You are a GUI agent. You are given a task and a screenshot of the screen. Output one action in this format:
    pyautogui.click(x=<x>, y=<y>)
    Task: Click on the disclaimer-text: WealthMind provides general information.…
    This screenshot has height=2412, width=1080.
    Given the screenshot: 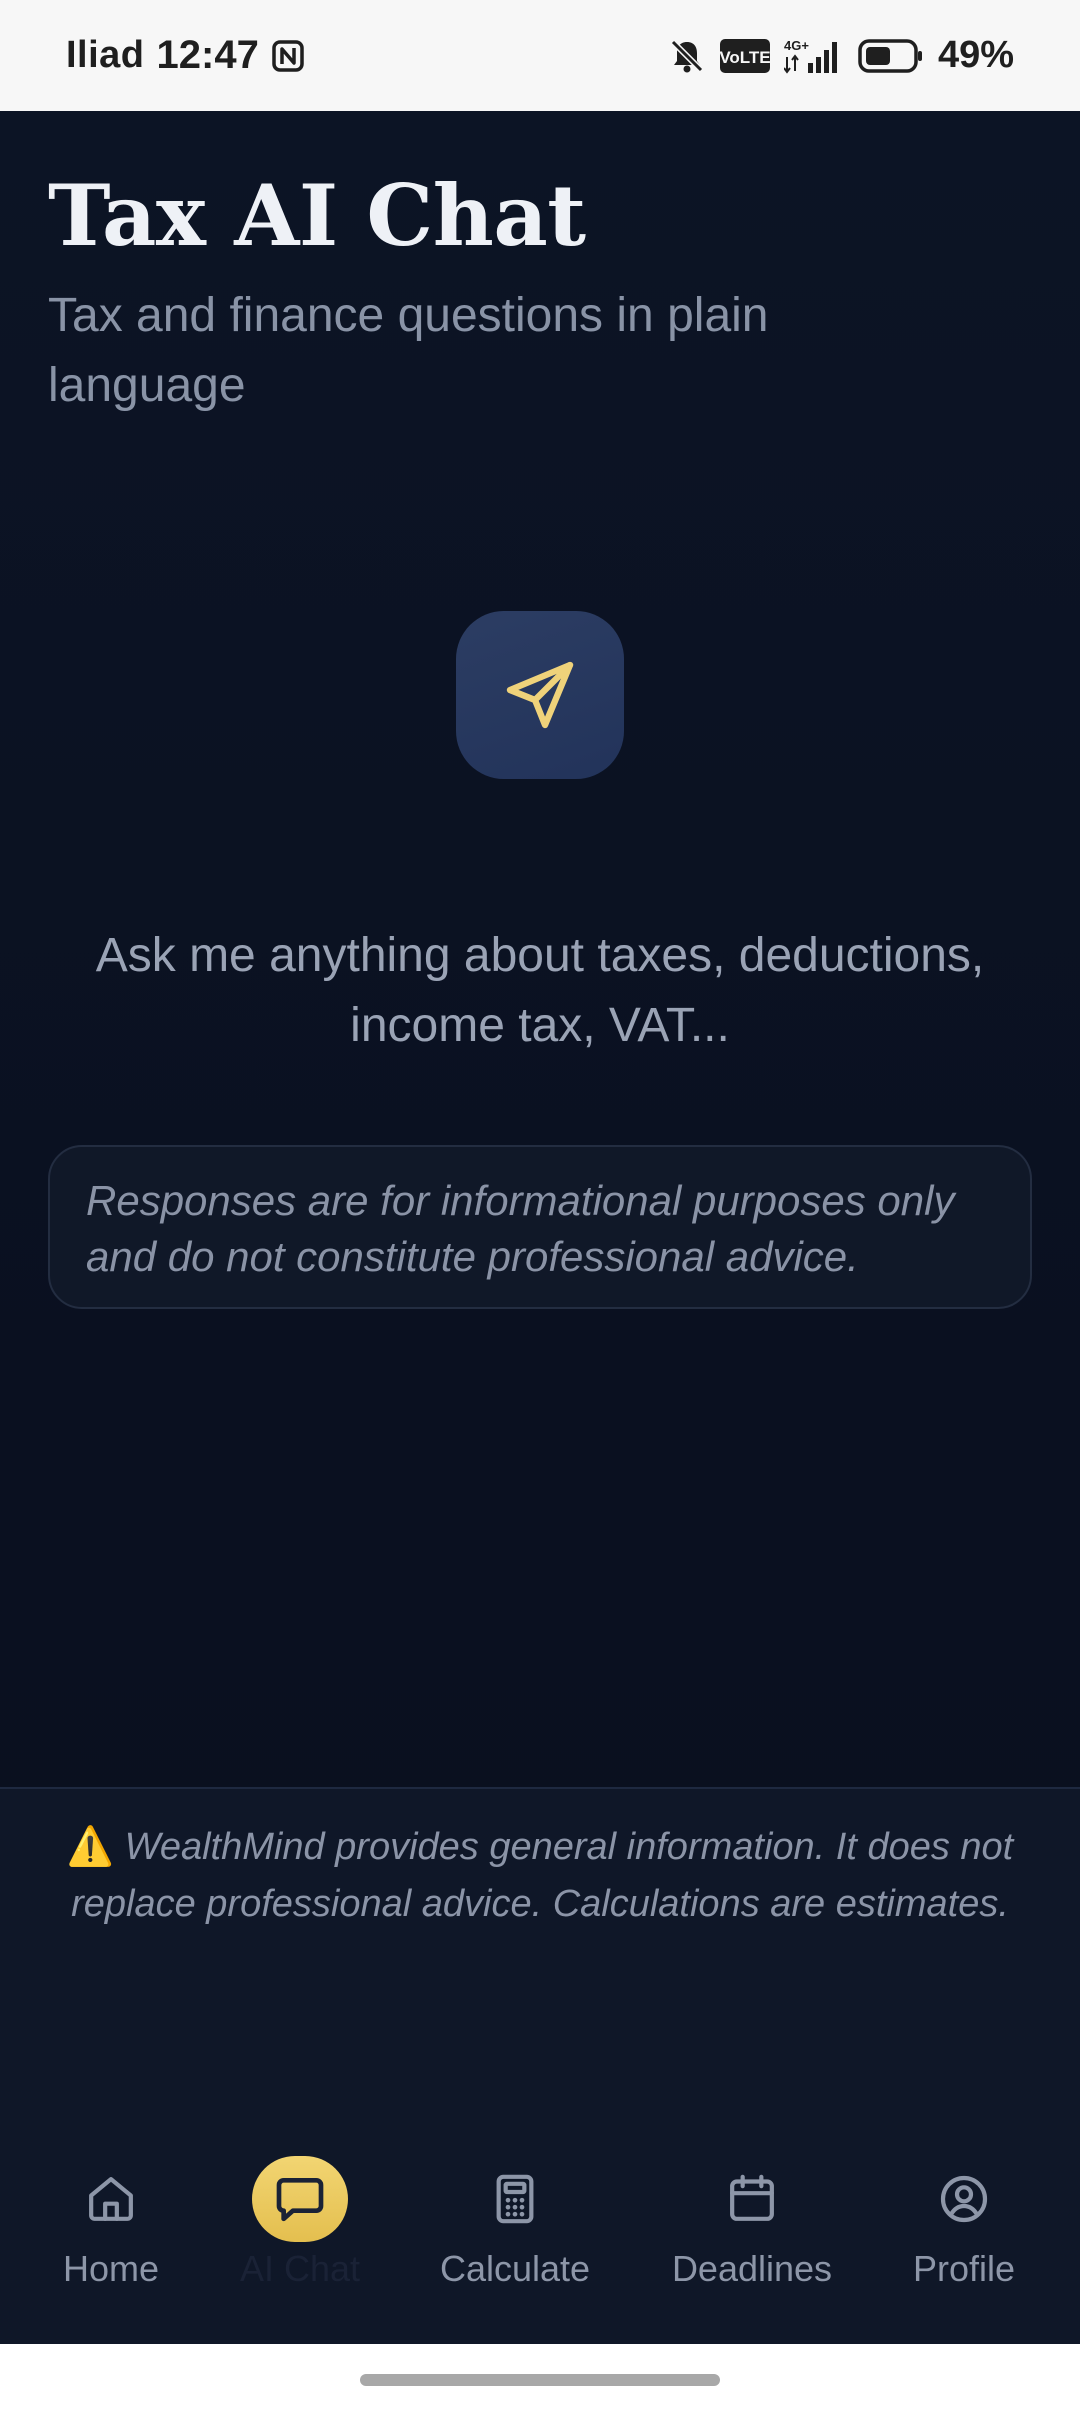 What is the action you would take?
    pyautogui.click(x=542, y=1875)
    